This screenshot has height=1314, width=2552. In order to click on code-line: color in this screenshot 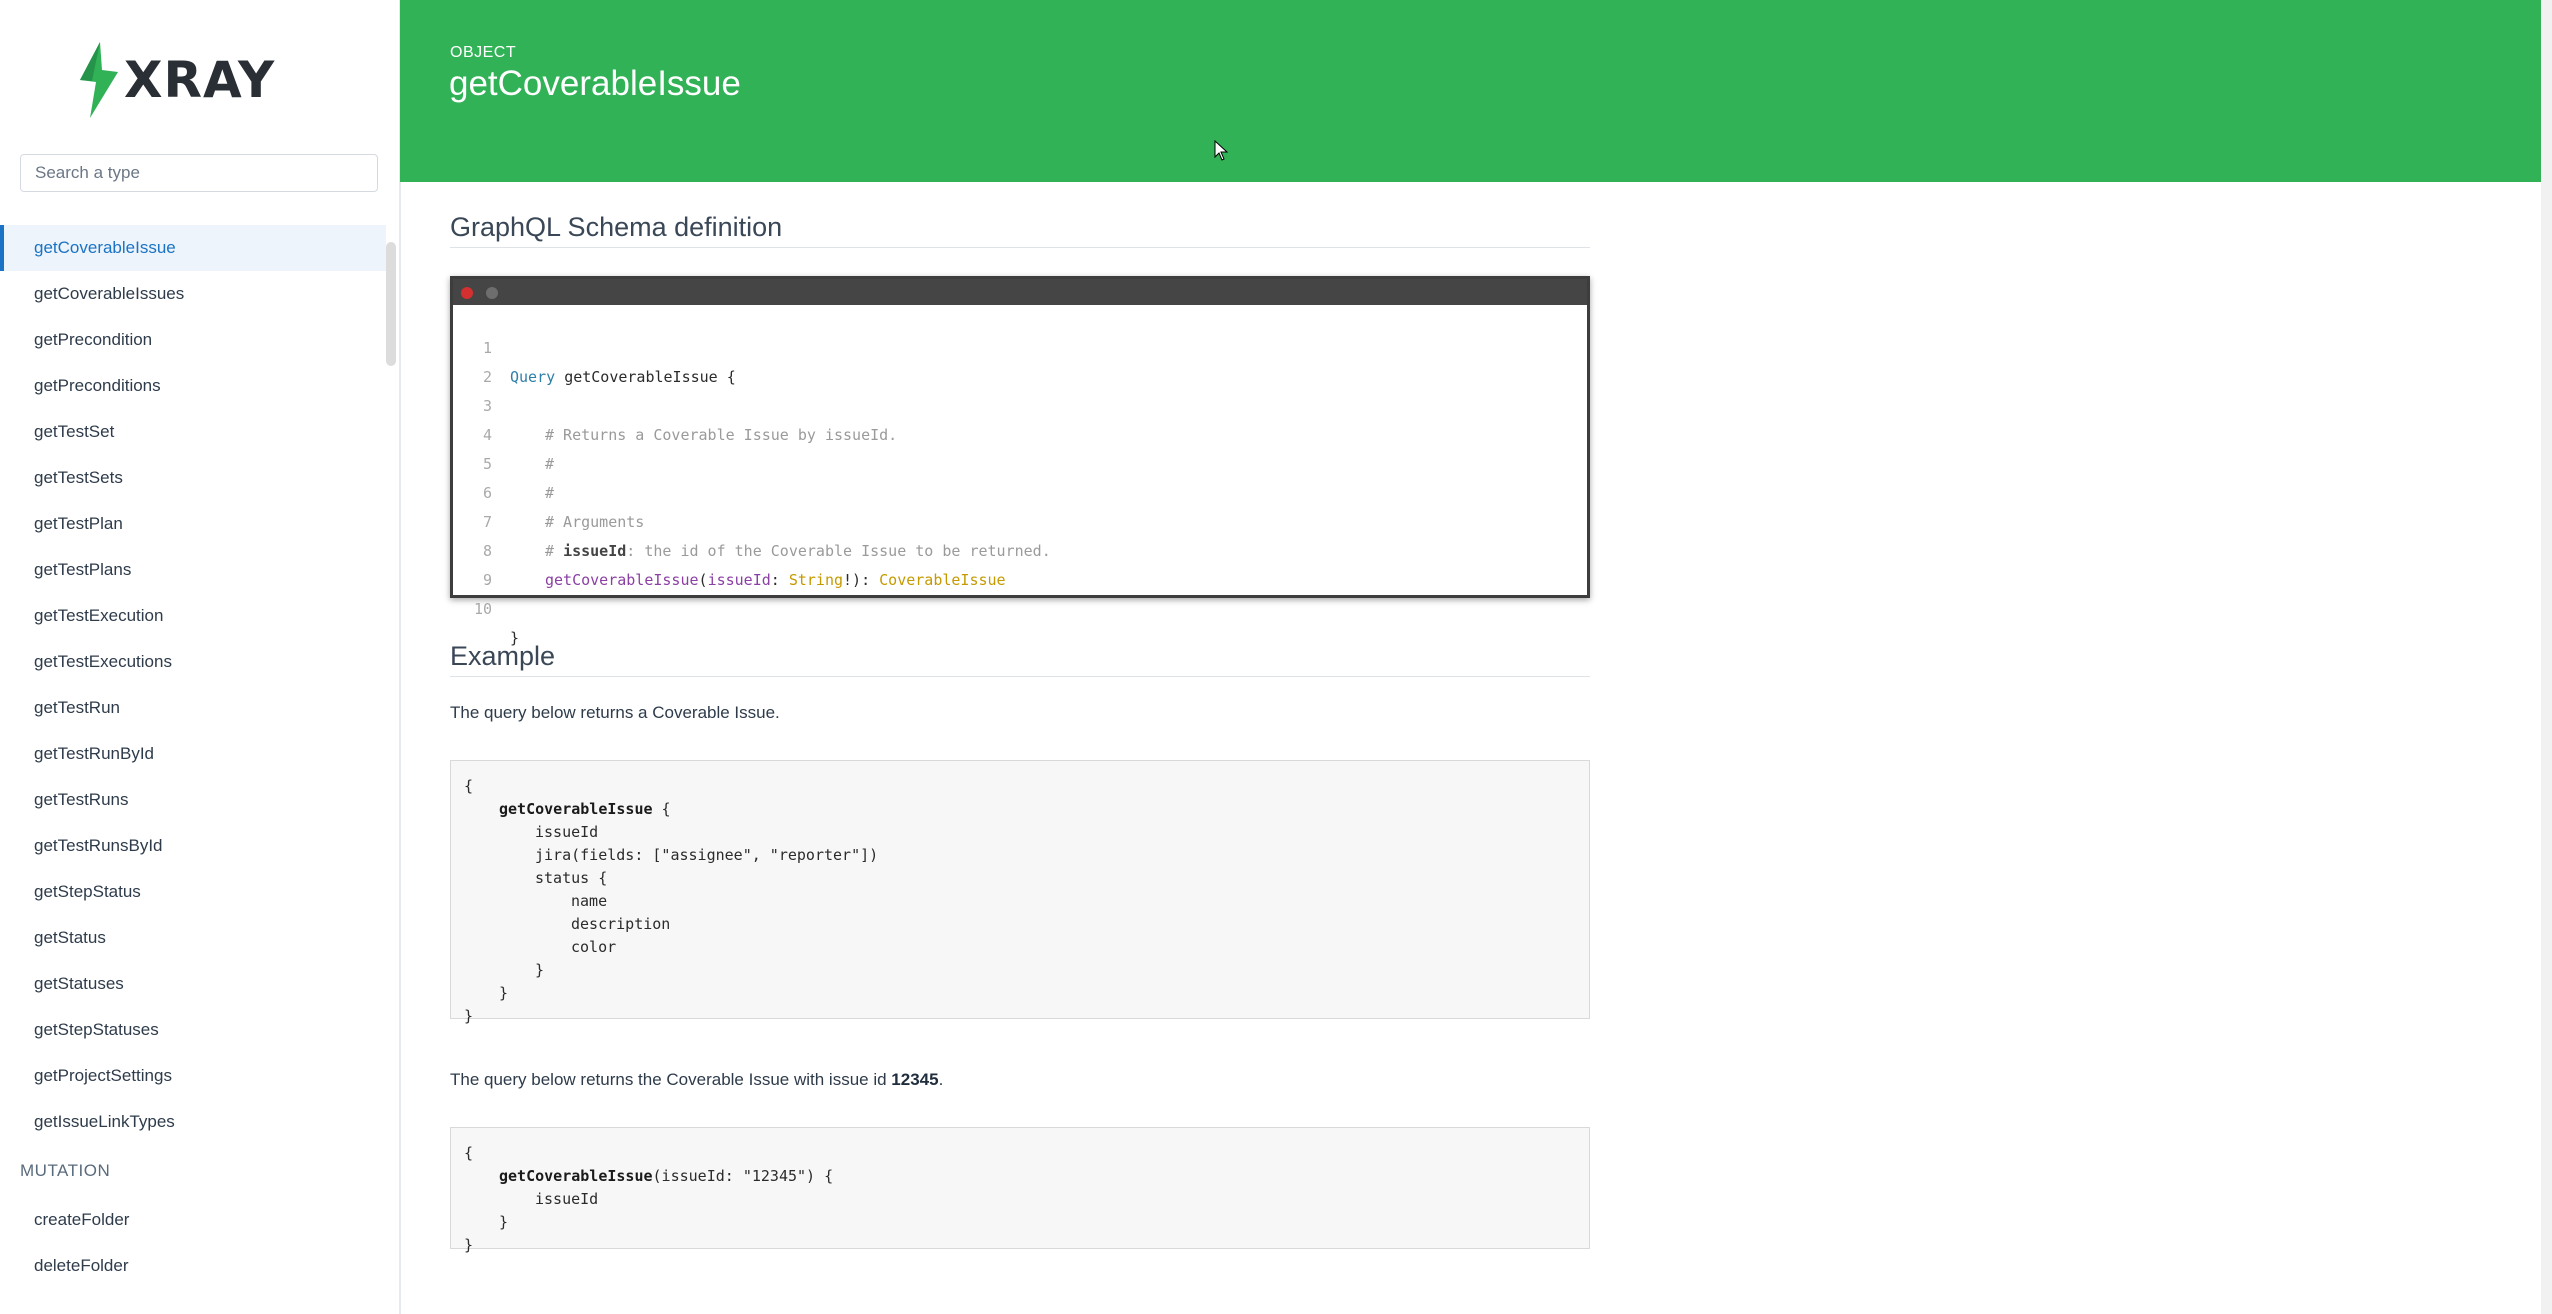, I will do `click(594, 947)`.